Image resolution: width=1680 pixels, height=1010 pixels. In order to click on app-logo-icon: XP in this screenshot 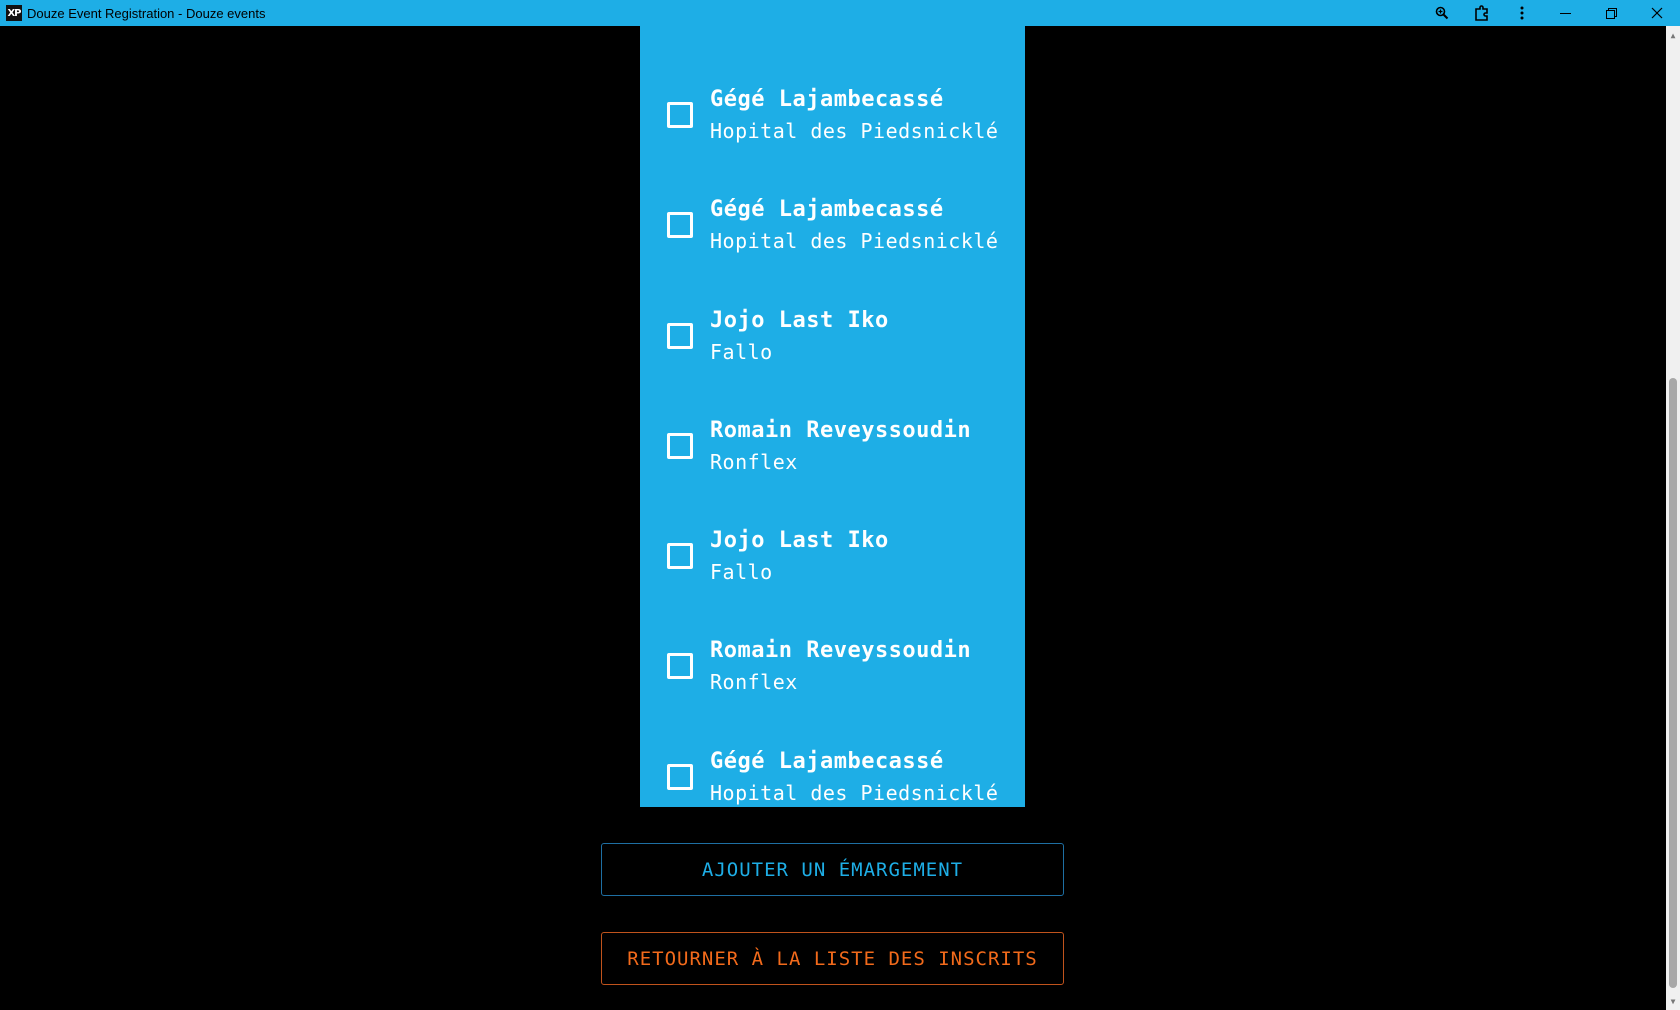, I will do `click(14, 13)`.